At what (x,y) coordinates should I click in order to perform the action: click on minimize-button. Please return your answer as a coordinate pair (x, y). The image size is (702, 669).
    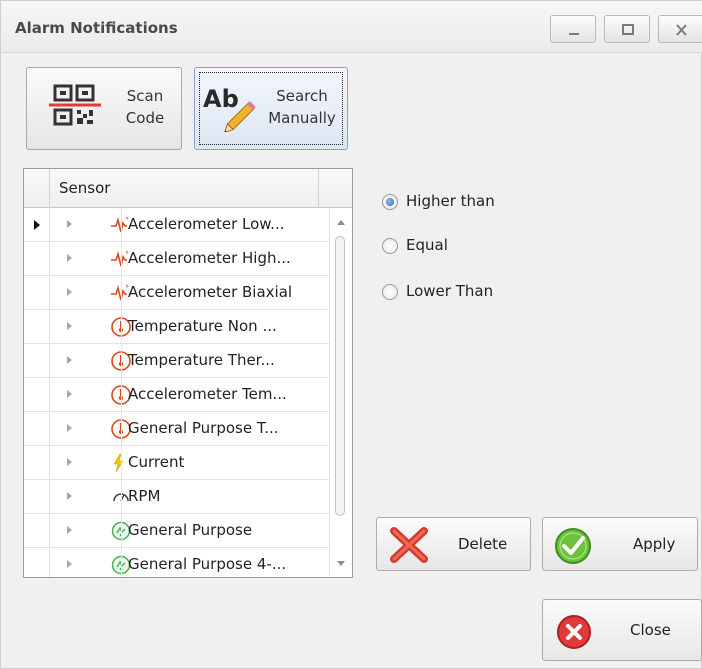
    Looking at the image, I should click on (573, 29).